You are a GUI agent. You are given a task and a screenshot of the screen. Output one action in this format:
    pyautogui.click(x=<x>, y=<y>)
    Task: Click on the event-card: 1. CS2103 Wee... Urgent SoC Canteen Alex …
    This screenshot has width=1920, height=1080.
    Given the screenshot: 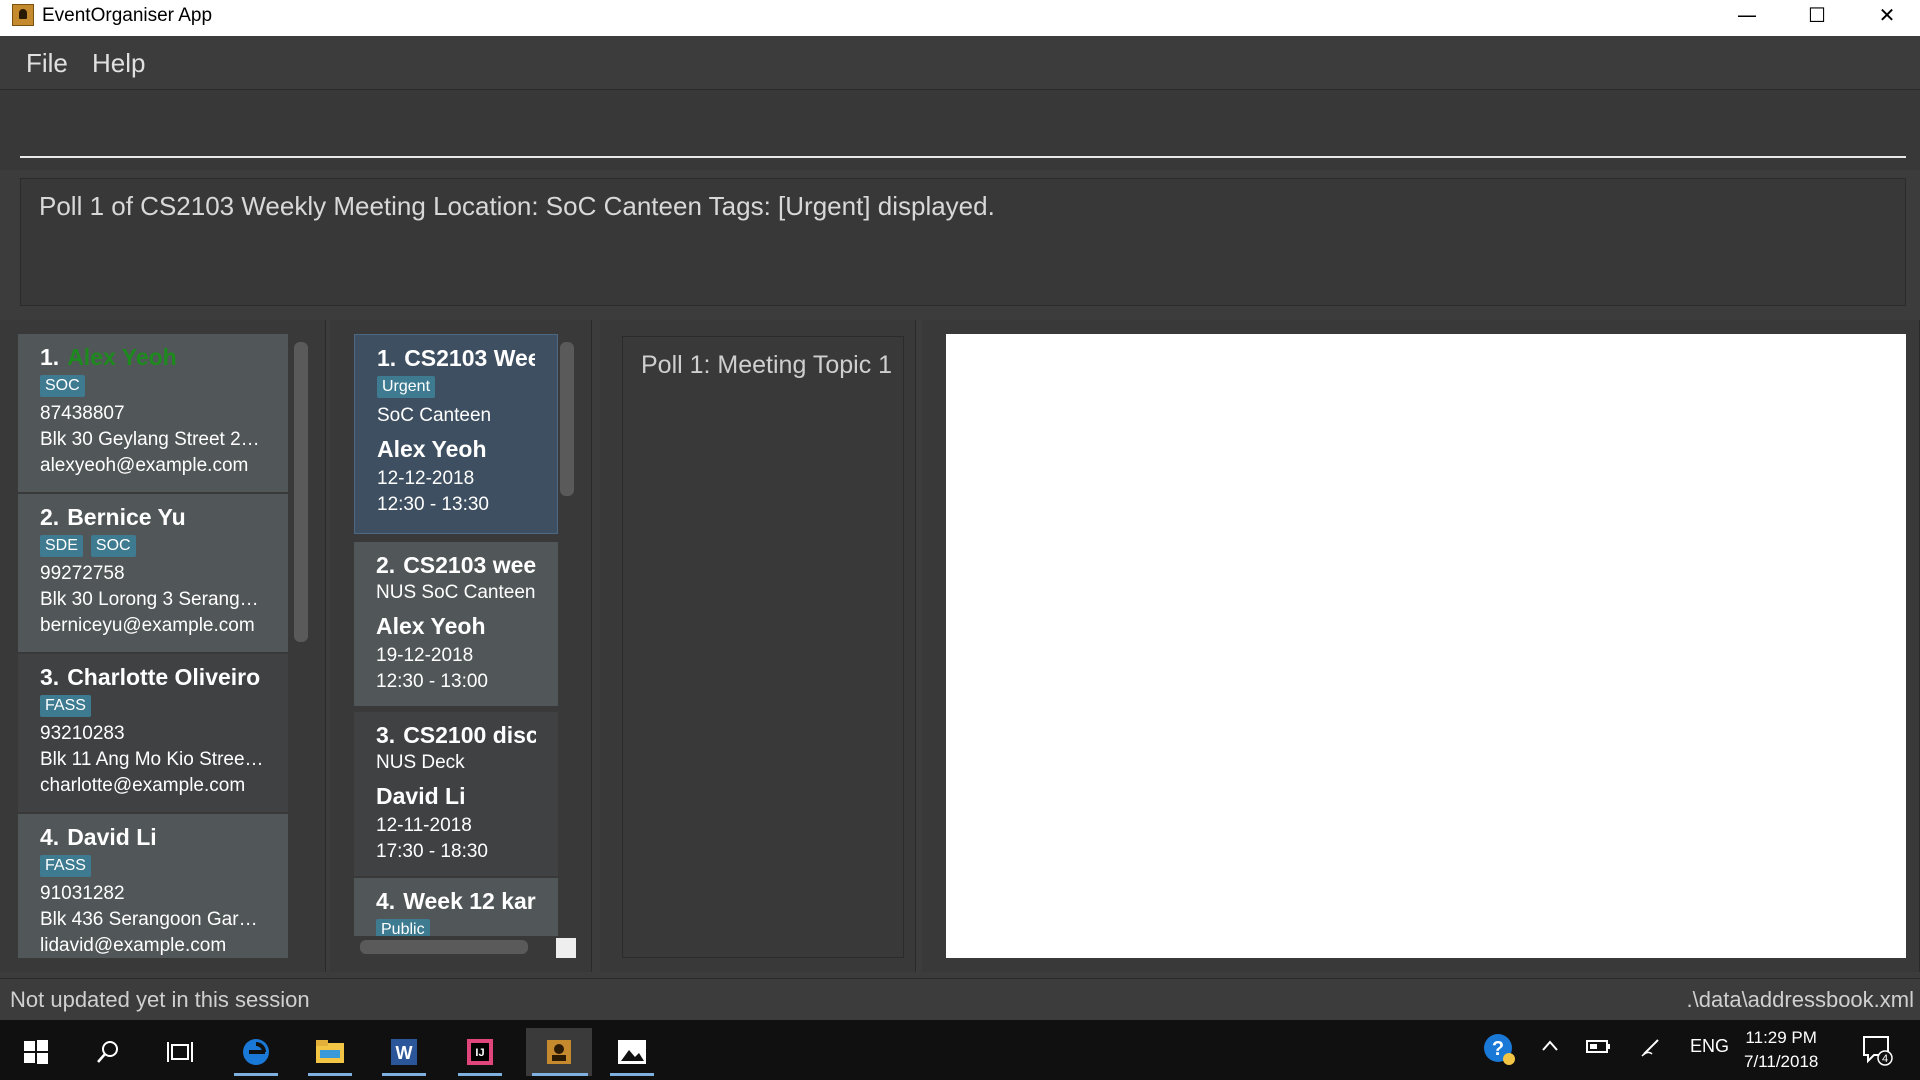 What is the action you would take?
    pyautogui.click(x=456, y=434)
    